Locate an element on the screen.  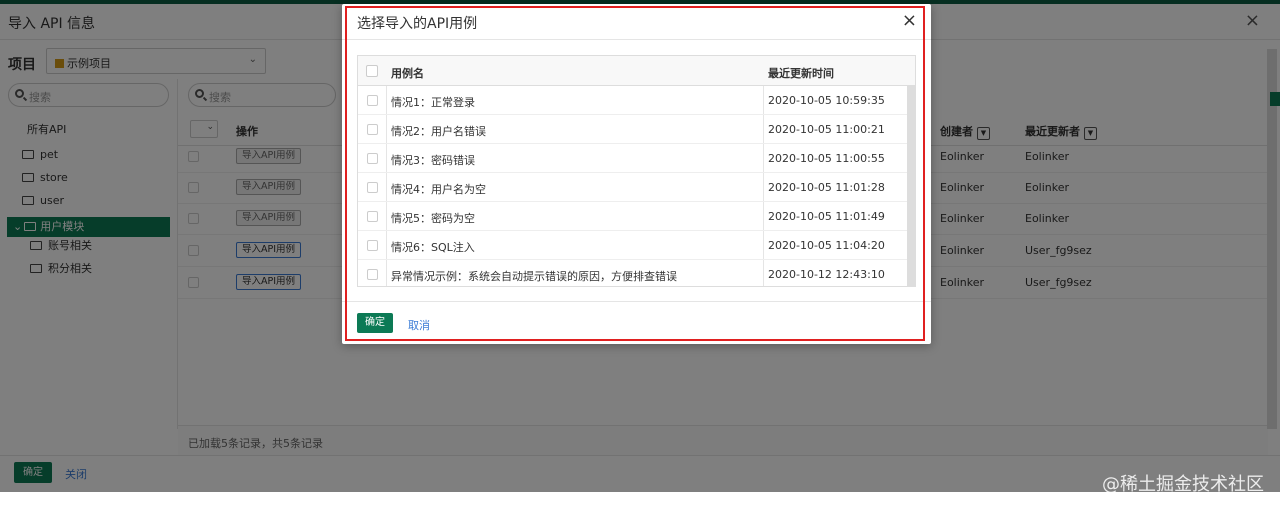
case-time: 2020-10-05 11:01:49 is located at coordinates (826, 216).